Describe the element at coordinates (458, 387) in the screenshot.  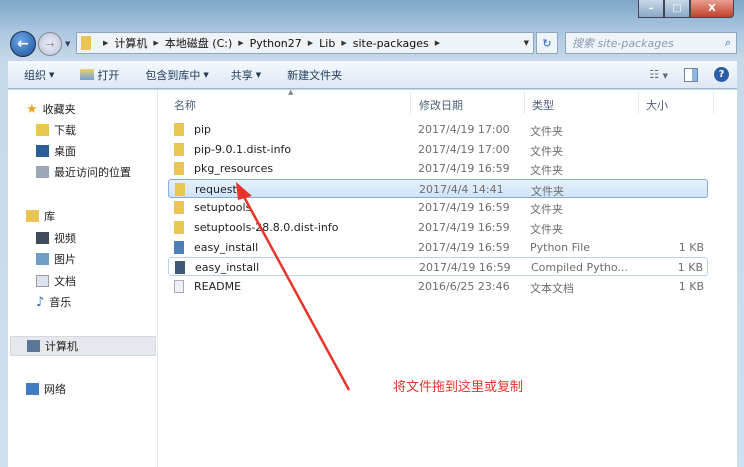
I see `annotation-text: 将文件拖到这里或复制` at that location.